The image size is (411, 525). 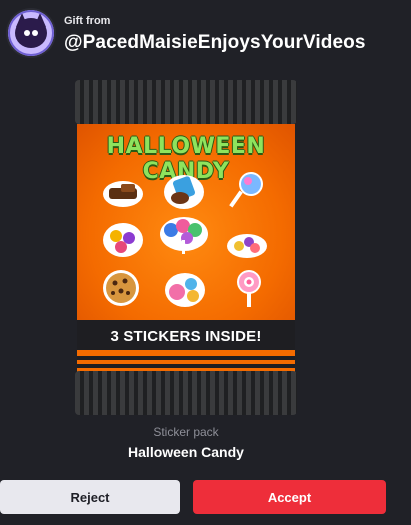 What do you see at coordinates (123, 240) in the screenshot?
I see `wrapped-candies-icon` at bounding box center [123, 240].